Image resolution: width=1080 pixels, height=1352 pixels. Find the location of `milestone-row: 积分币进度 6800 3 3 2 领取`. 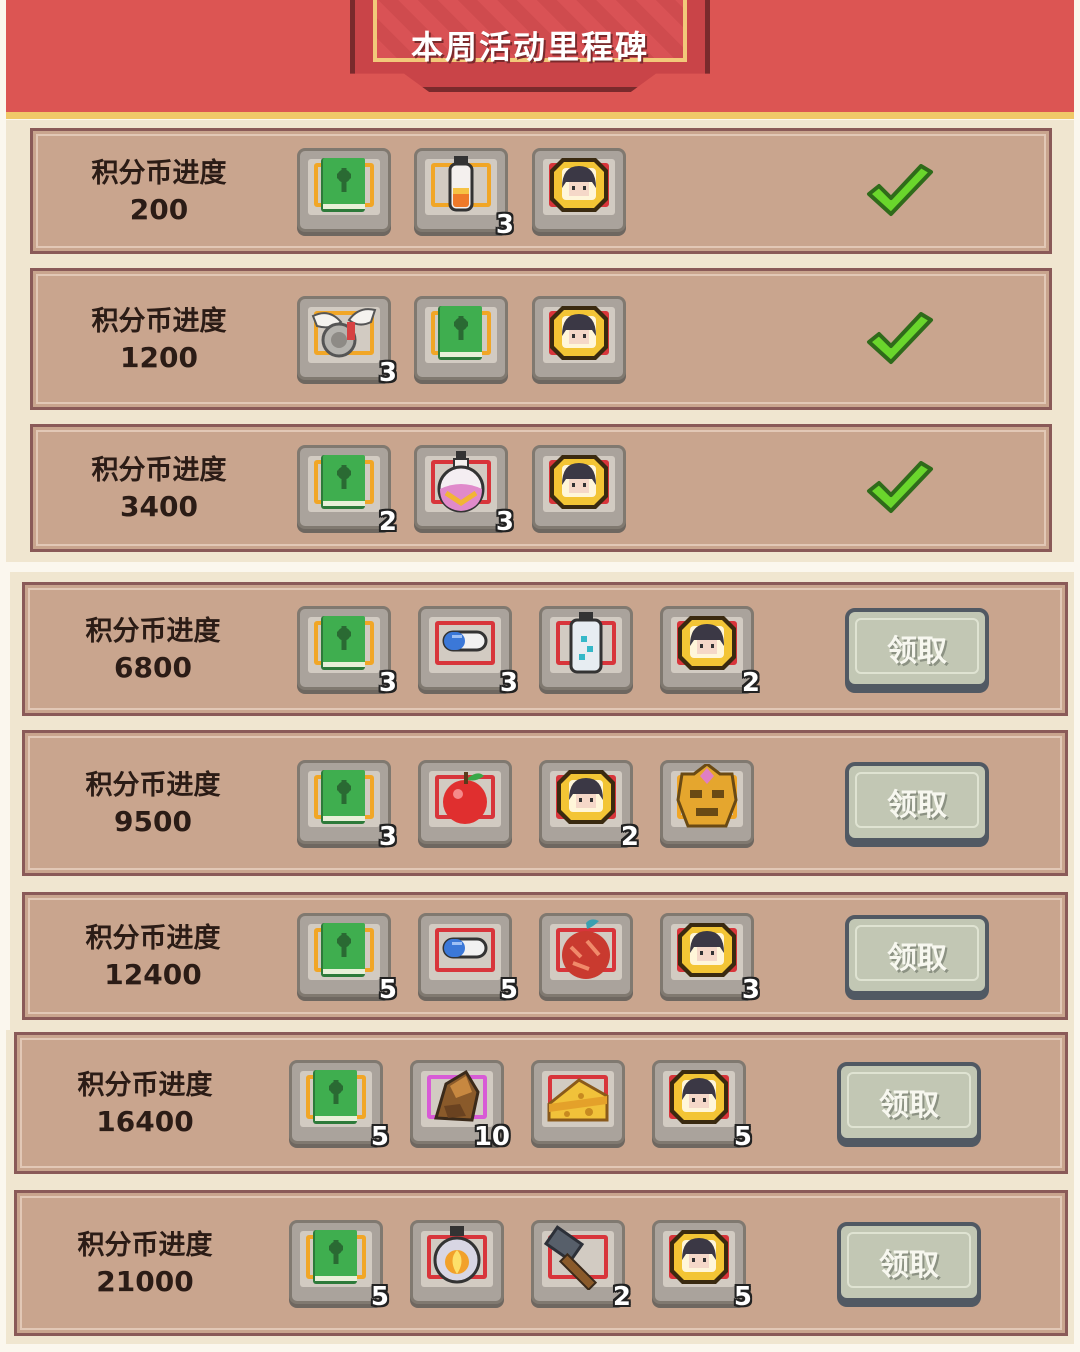

milestone-row: 积分币进度 6800 3 3 2 领取 is located at coordinates (545, 649).